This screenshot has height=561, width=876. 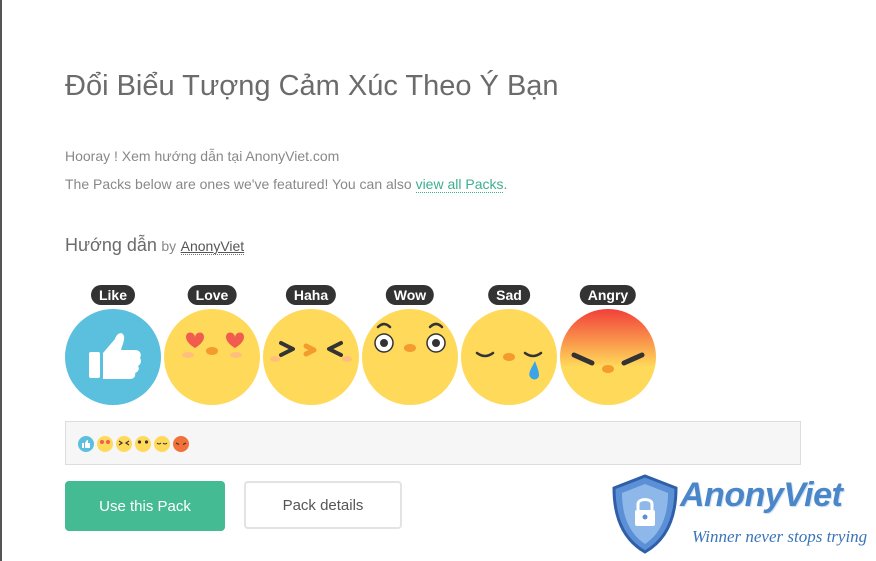 What do you see at coordinates (105, 444) in the screenshot?
I see `mini-love-icon` at bounding box center [105, 444].